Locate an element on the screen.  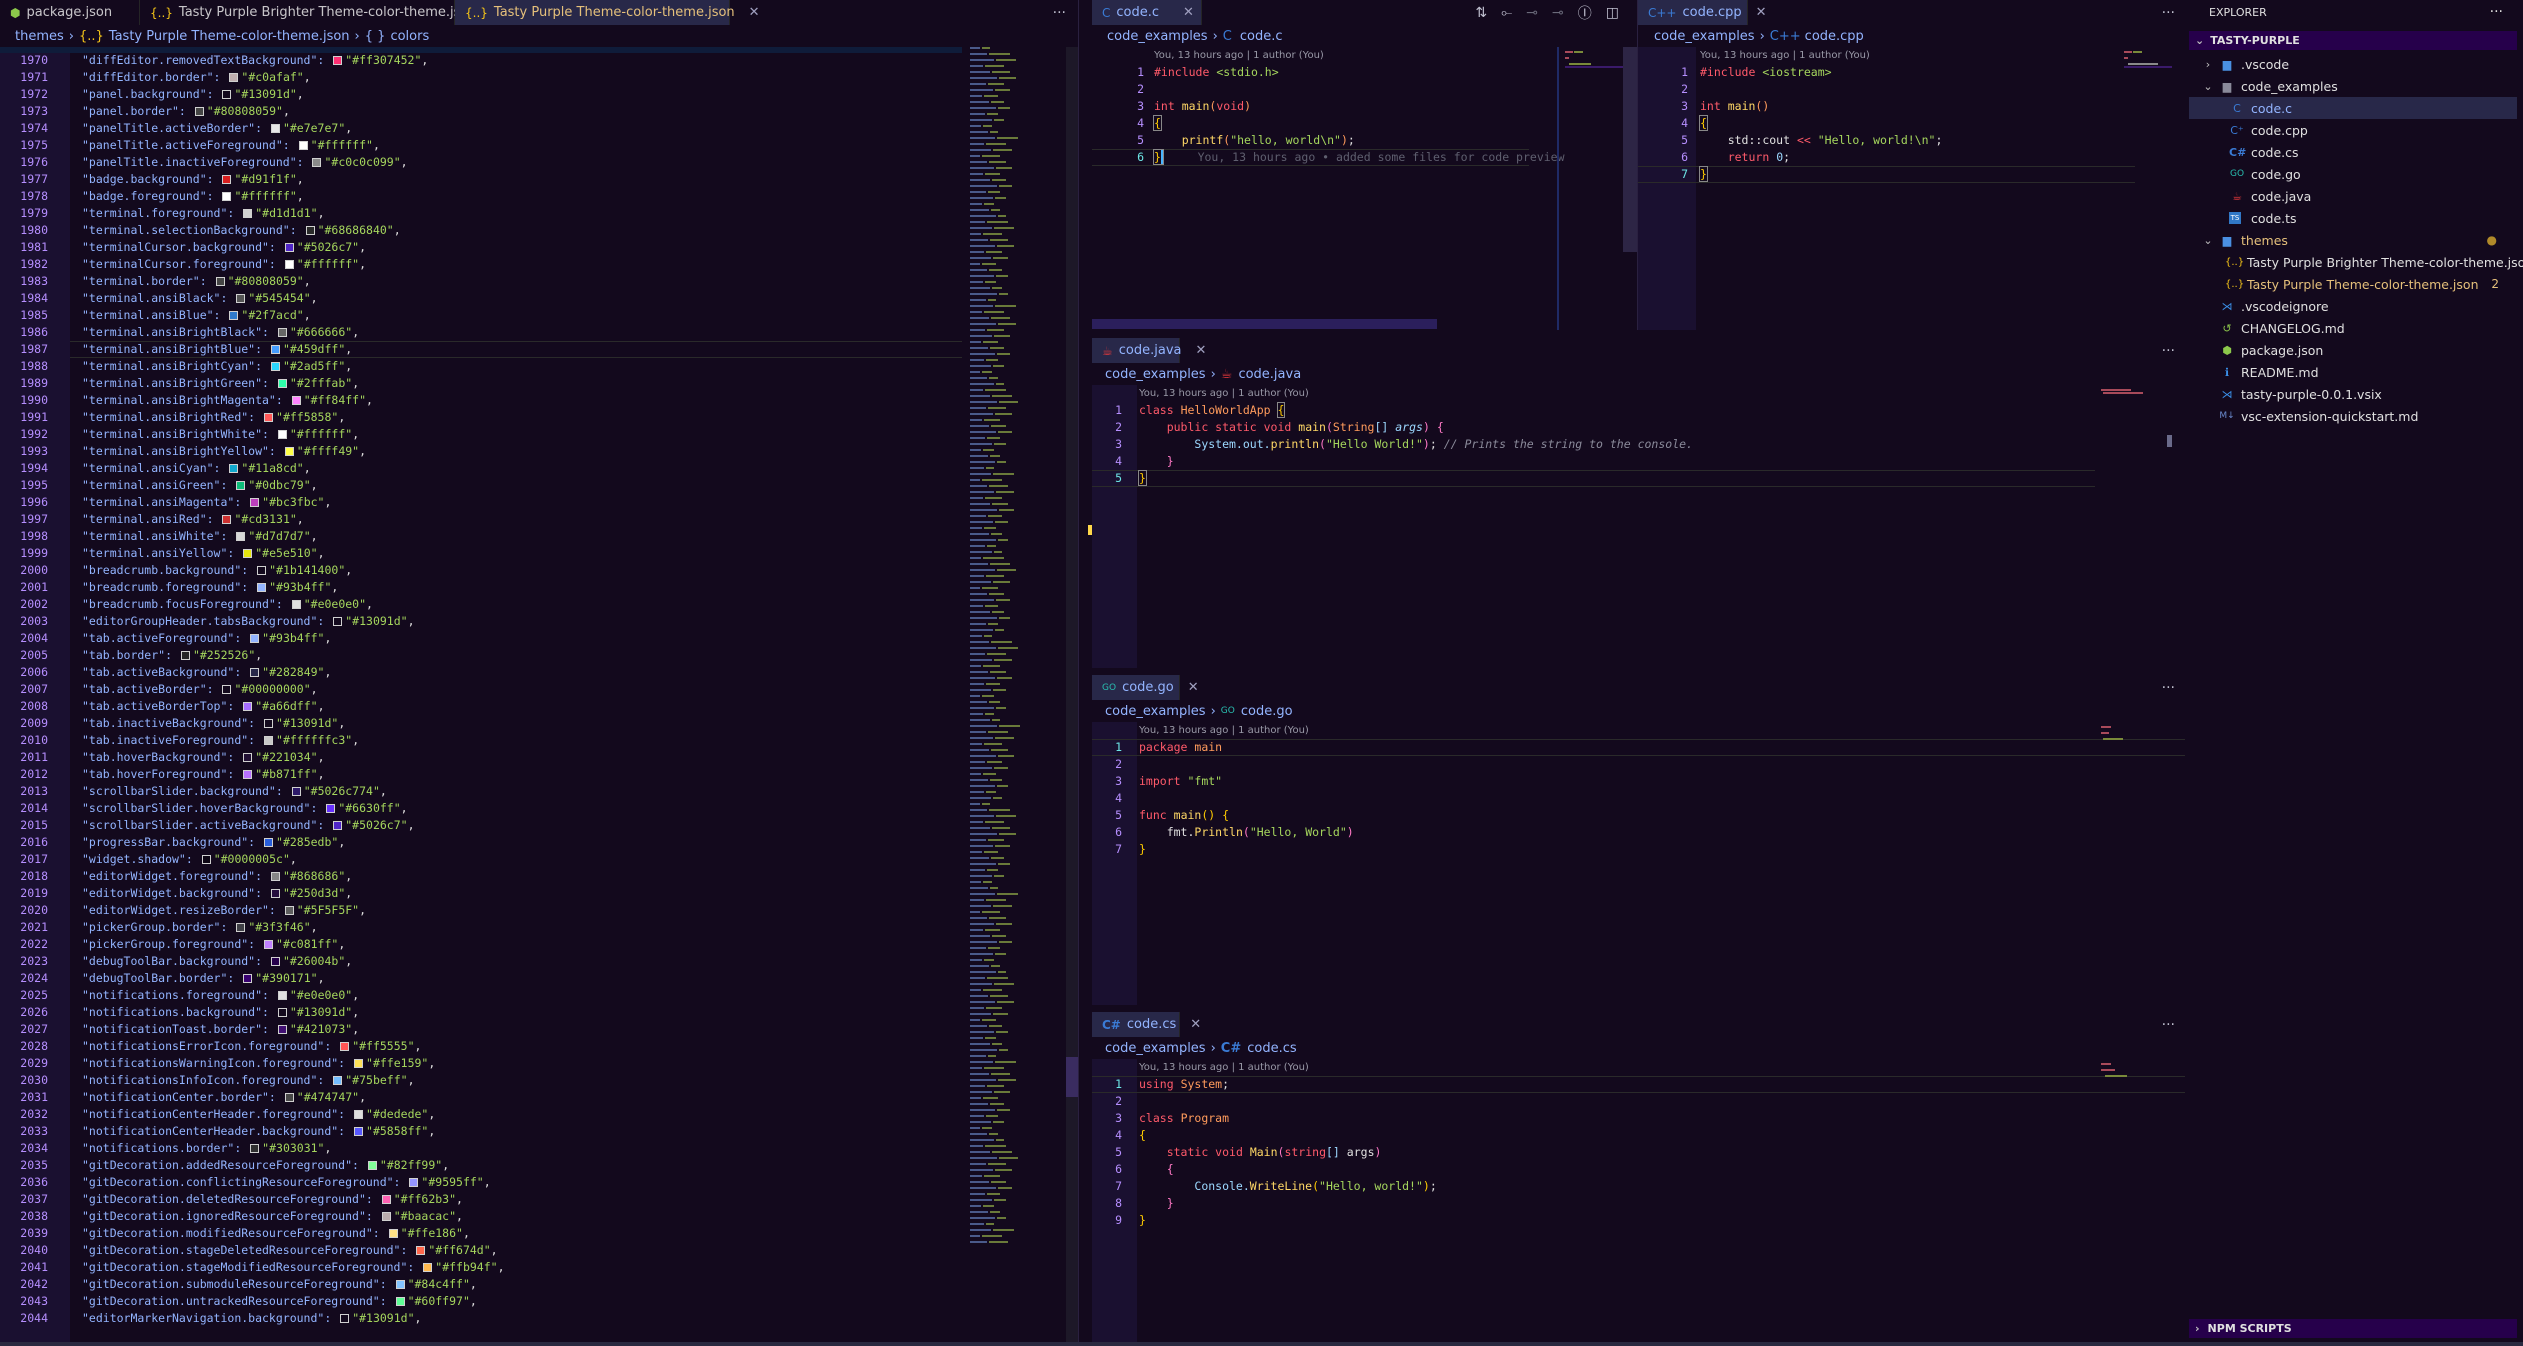
breadcrumb-file: code.cpp is located at coordinates (1834, 36).